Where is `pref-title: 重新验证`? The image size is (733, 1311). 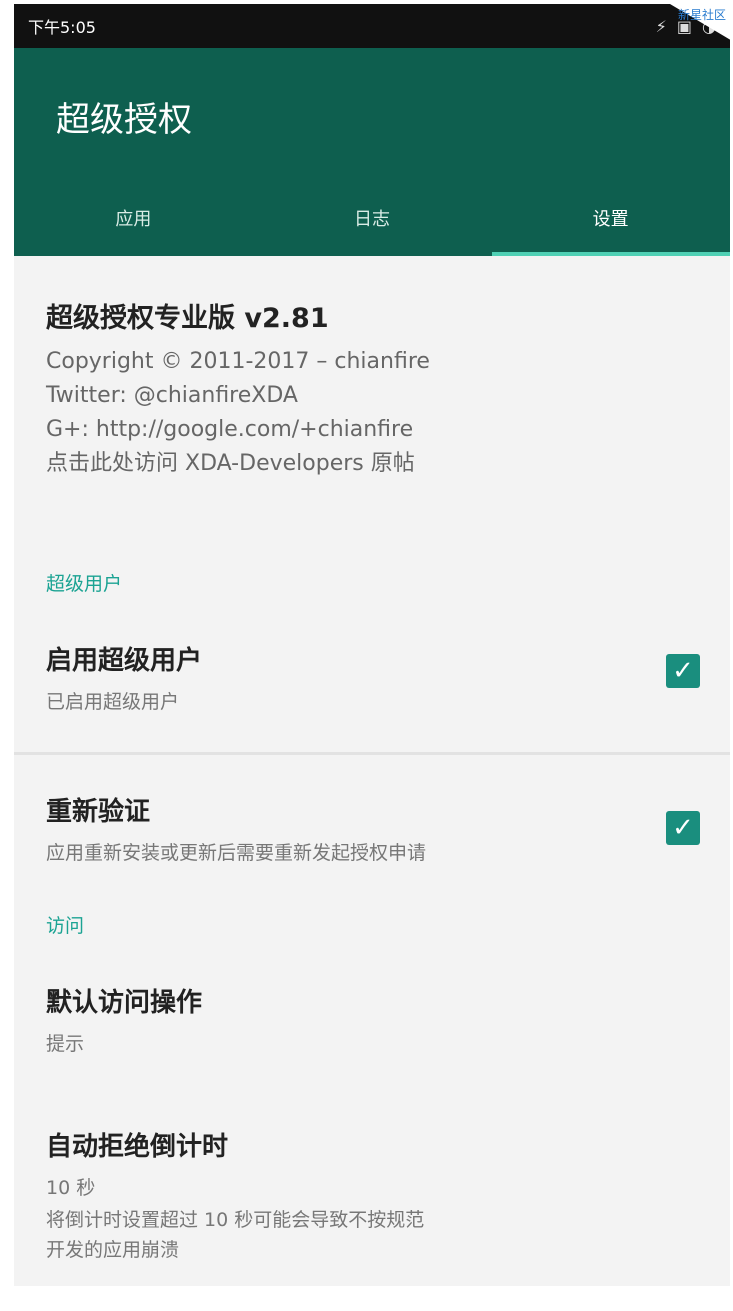 pref-title: 重新验证 is located at coordinates (98, 812).